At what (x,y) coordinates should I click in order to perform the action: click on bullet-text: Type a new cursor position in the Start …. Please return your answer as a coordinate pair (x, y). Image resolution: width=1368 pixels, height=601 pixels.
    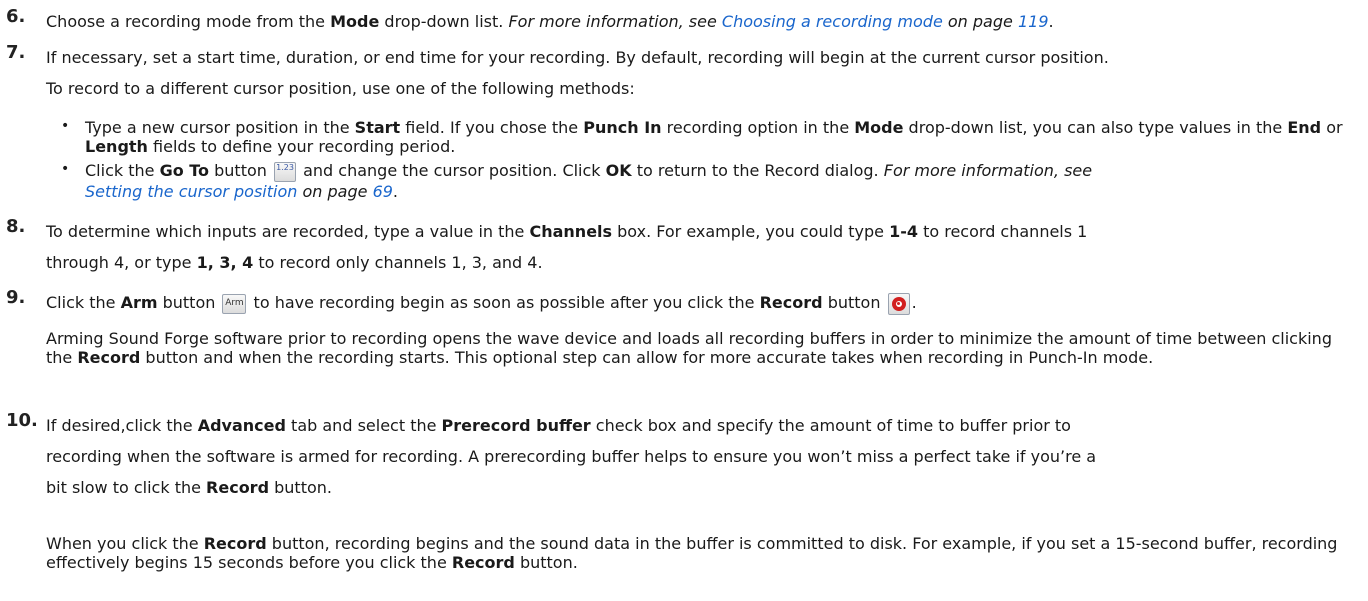
    Looking at the image, I should click on (718, 137).